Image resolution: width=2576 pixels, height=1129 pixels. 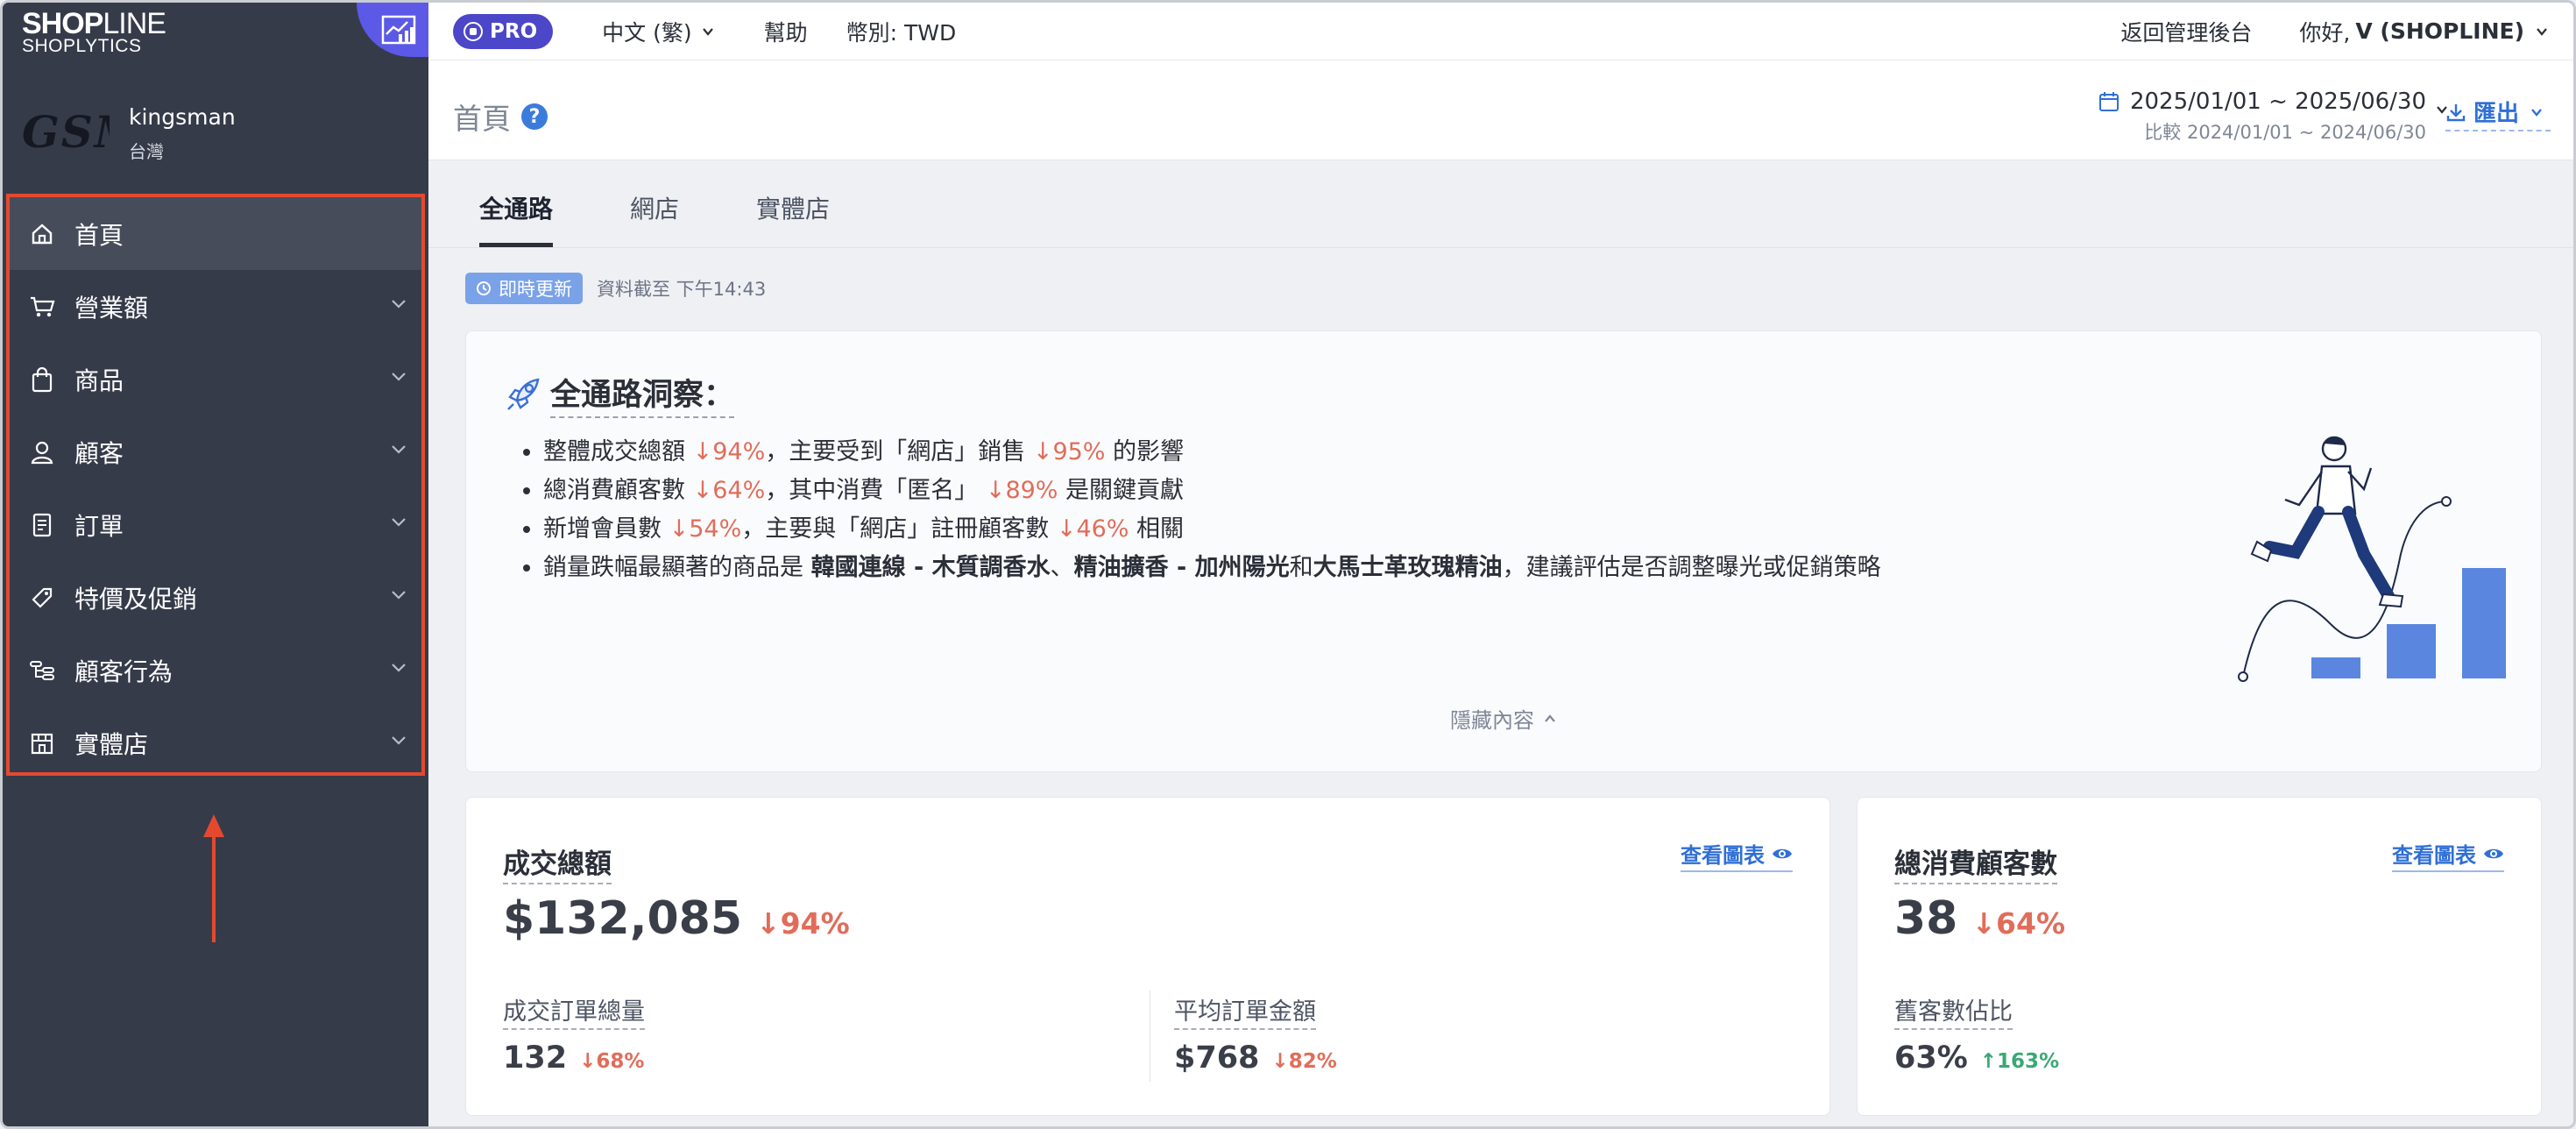 I want to click on shop-name: kingsman, so click(x=182, y=117).